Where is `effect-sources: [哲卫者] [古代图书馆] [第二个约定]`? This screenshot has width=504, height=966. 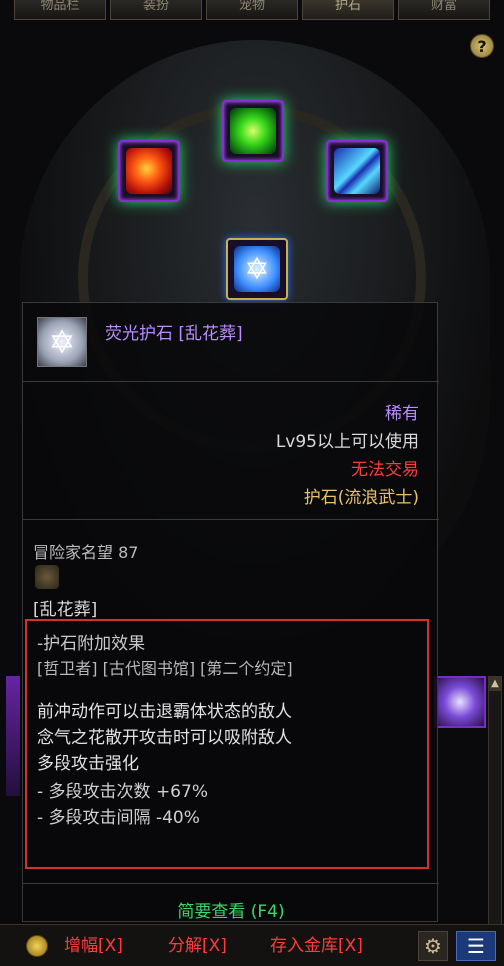
effect-sources: [哲卫者] [古代图书馆] [第二个约定] is located at coordinates (165, 668).